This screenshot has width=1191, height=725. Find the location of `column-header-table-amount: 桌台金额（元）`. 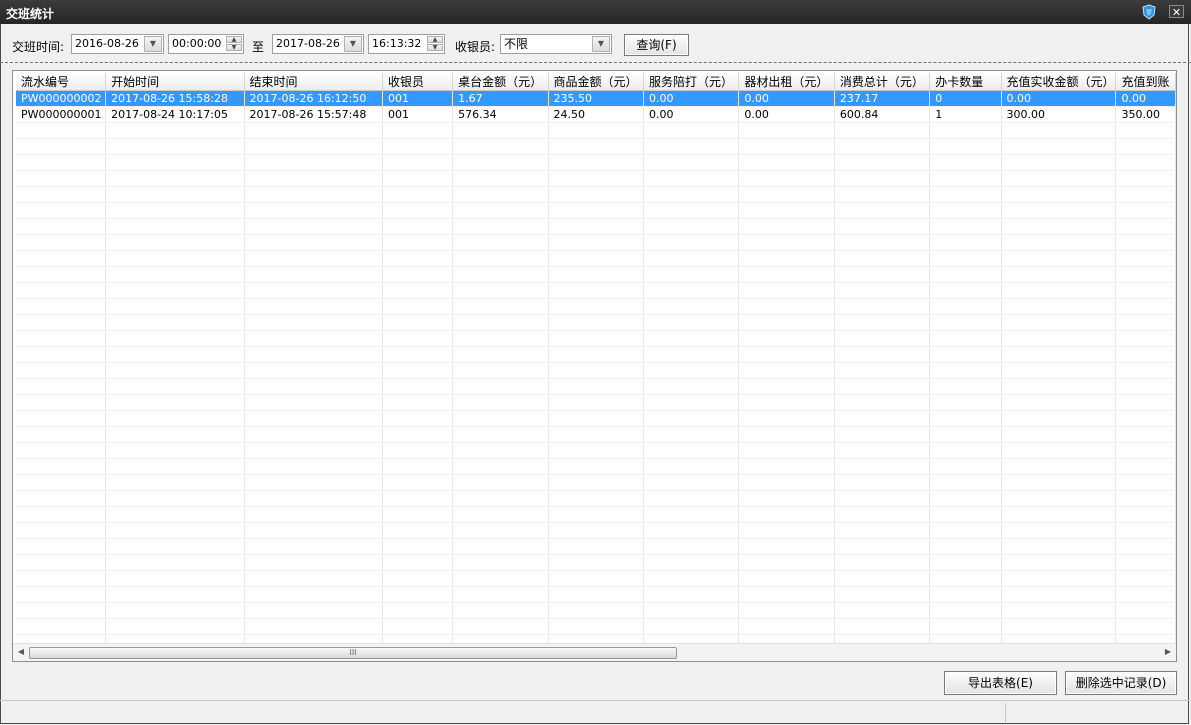

column-header-table-amount: 桌台金额（元） is located at coordinates (500, 82).